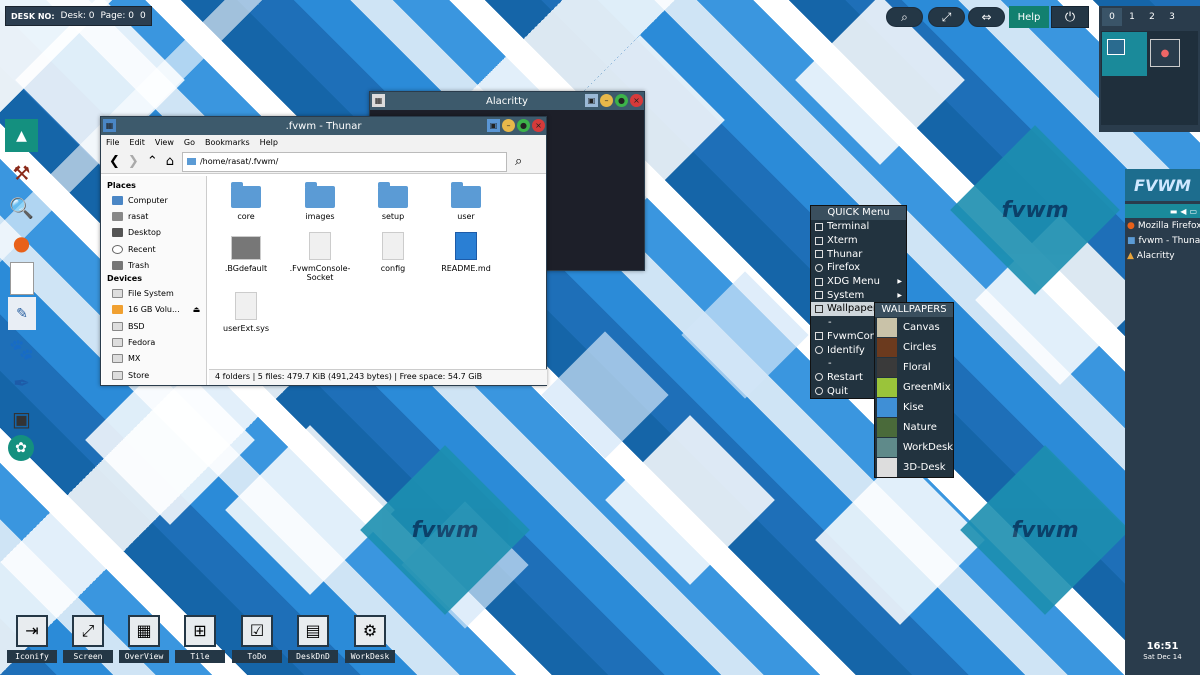  I want to click on sidebar-item-mx: MX, so click(154, 359).